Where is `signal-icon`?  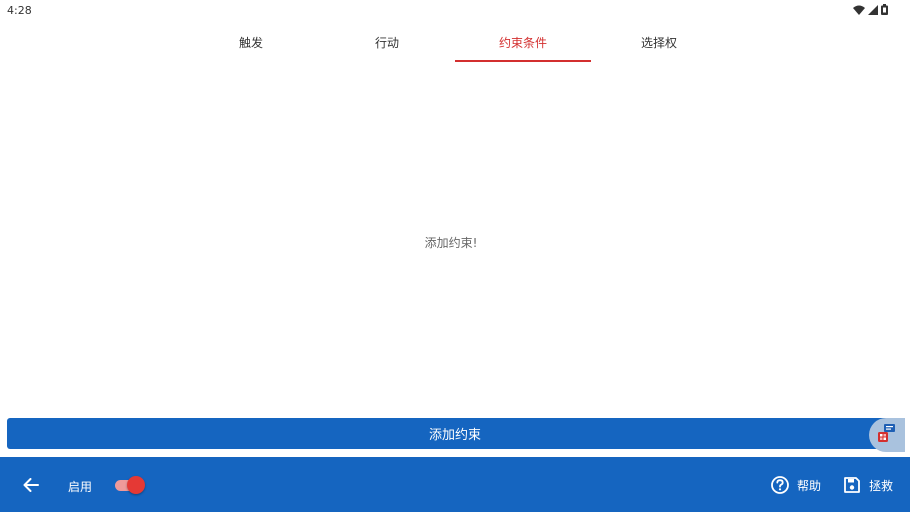 signal-icon is located at coordinates (873, 9).